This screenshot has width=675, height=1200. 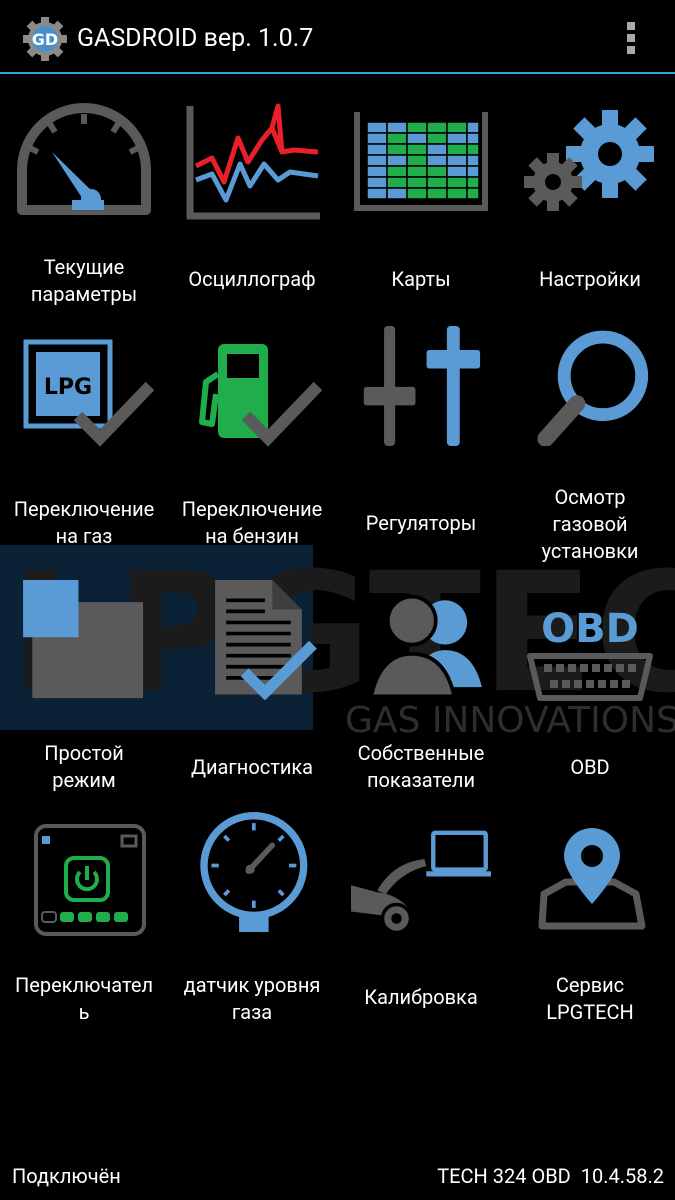 I want to click on tile-switch-to-gas: LPG Переключение на газ, so click(x=84, y=437).